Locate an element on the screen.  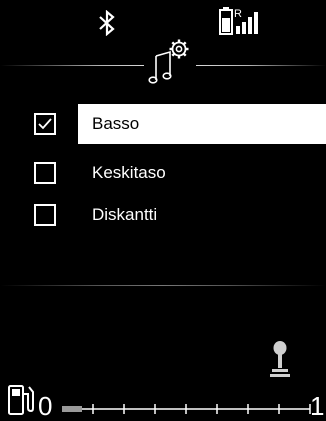
option-row-diskantti: Diskantti is located at coordinates (163, 215).